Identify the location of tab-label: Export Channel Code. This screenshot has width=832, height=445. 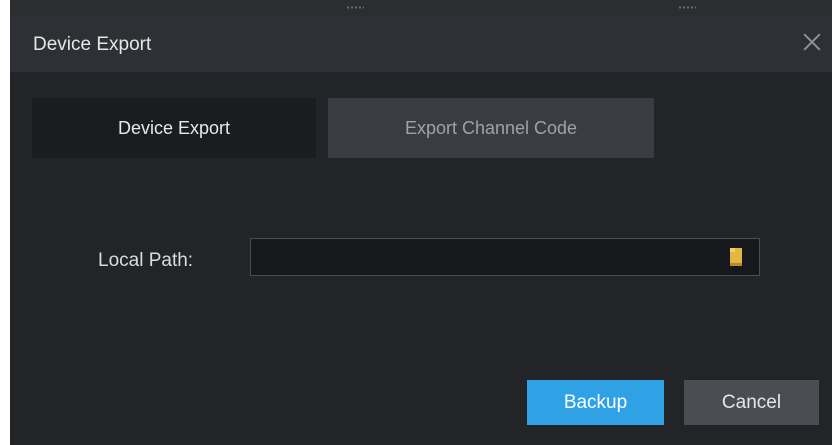
(491, 127).